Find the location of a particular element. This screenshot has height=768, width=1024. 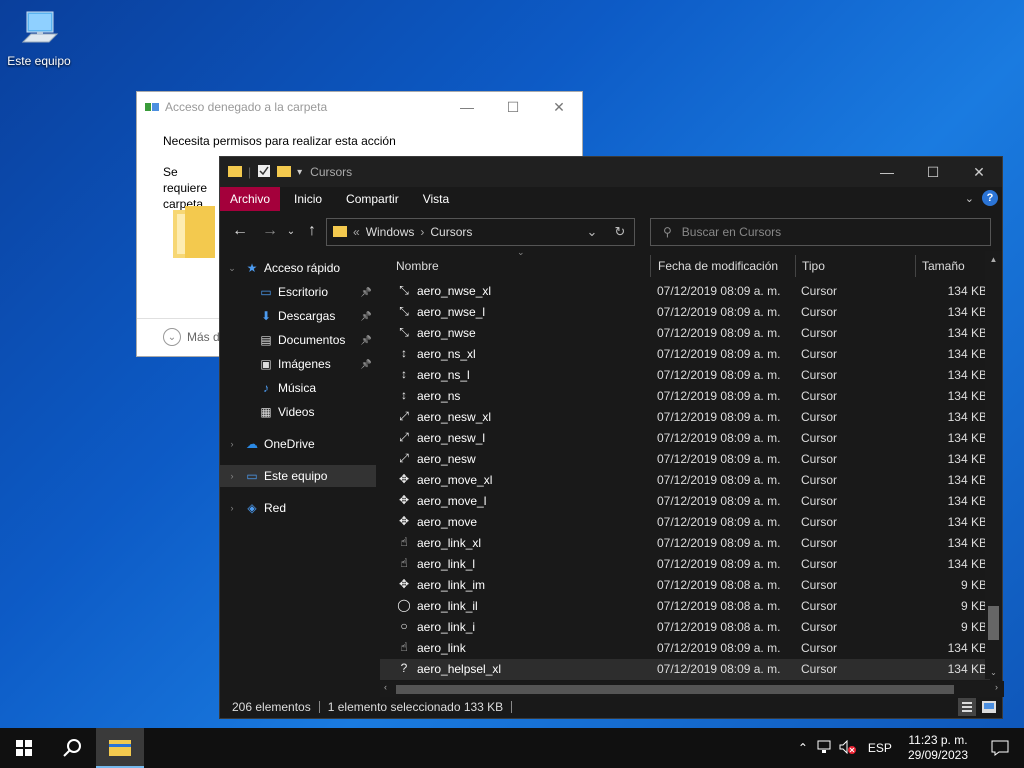

help-icon: ? is located at coordinates (990, 198).